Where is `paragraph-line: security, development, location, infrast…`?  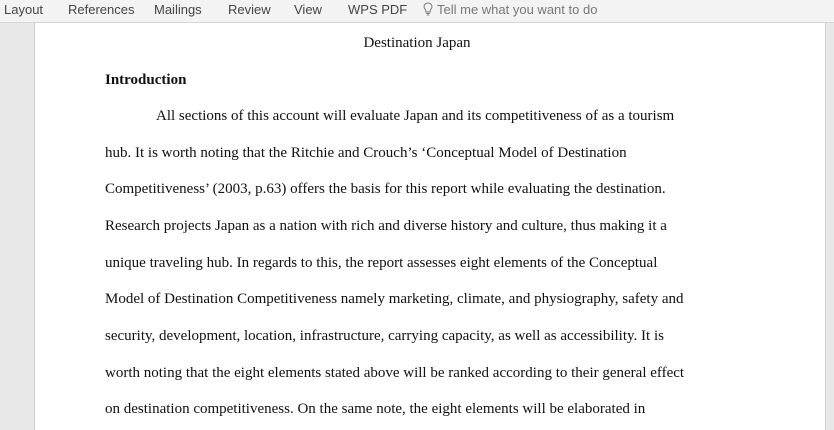 paragraph-line: security, development, location, infrast… is located at coordinates (384, 336).